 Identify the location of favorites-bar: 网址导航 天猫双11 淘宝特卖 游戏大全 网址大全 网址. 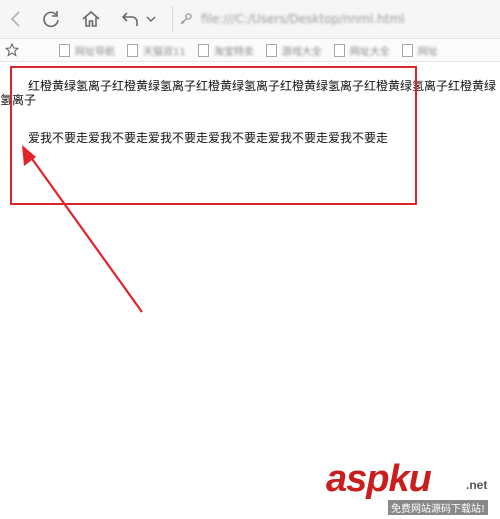
(250, 50).